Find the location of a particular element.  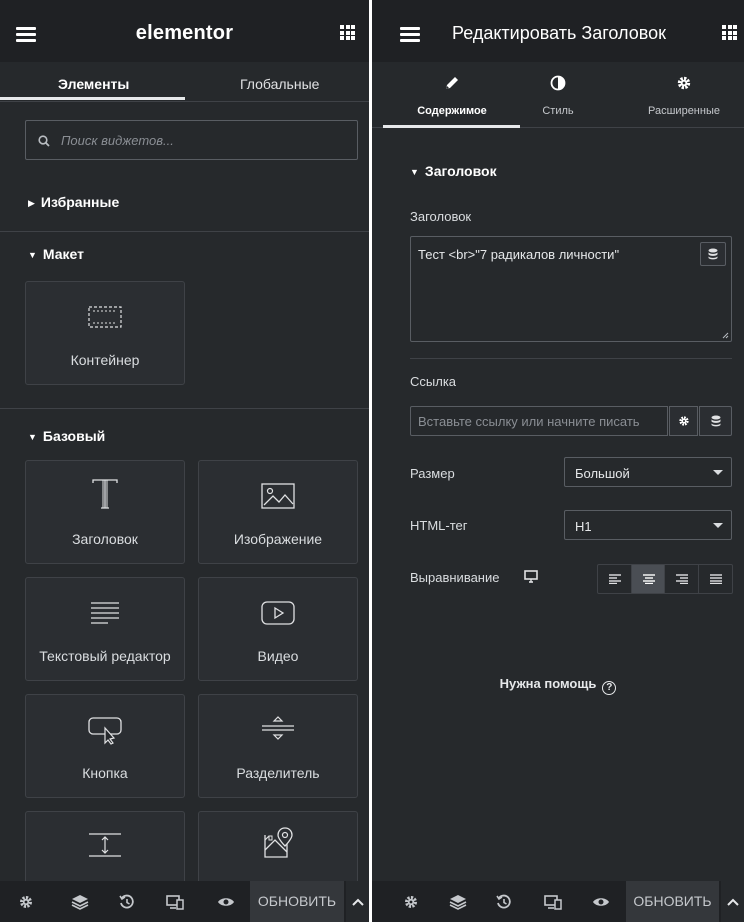

video-icon is located at coordinates (278, 611).